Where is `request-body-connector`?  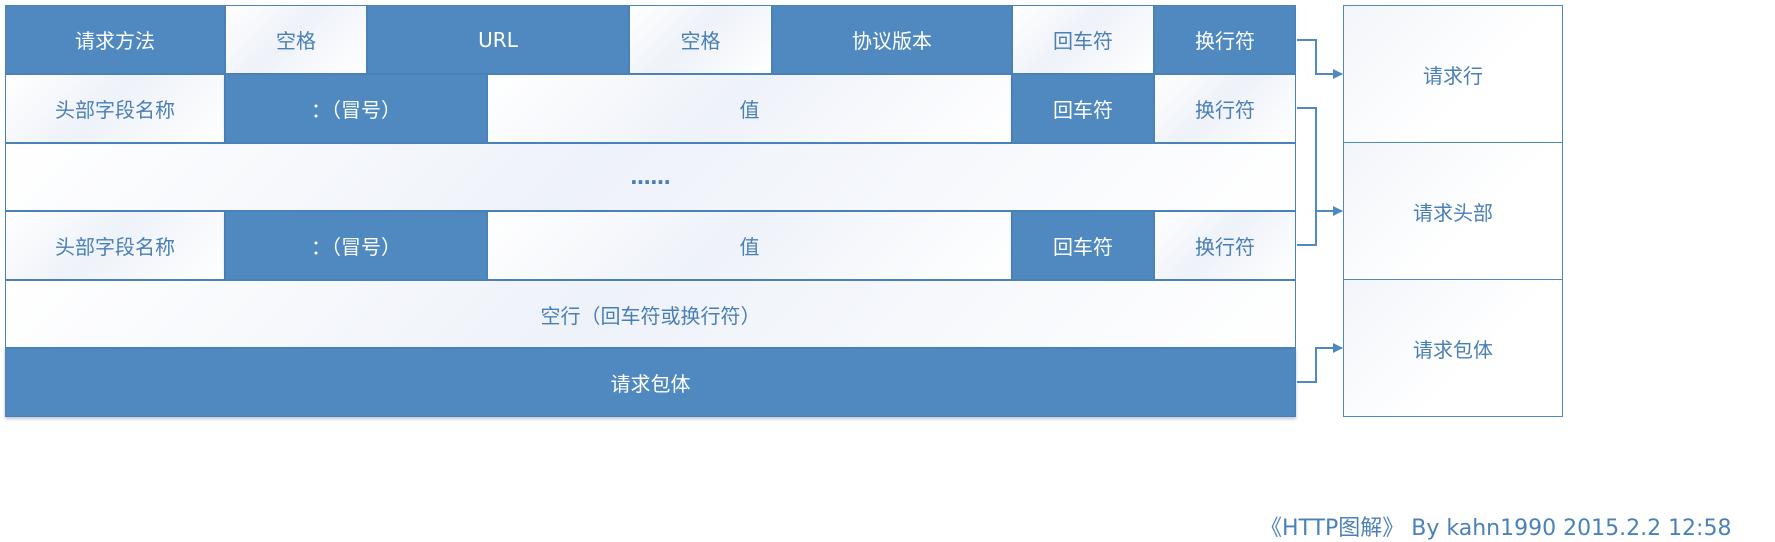 request-body-connector is located at coordinates (1320, 363).